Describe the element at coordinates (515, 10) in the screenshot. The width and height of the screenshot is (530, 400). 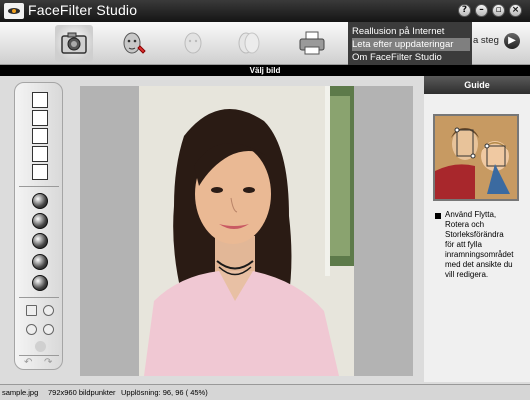
I see `close-icon: ×` at that location.